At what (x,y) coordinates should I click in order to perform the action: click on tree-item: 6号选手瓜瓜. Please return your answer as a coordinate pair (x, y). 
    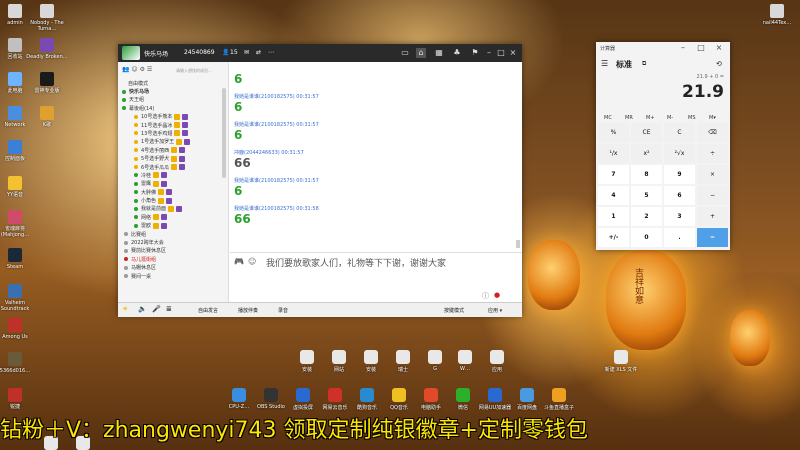
    Looking at the image, I should click on (172, 168).